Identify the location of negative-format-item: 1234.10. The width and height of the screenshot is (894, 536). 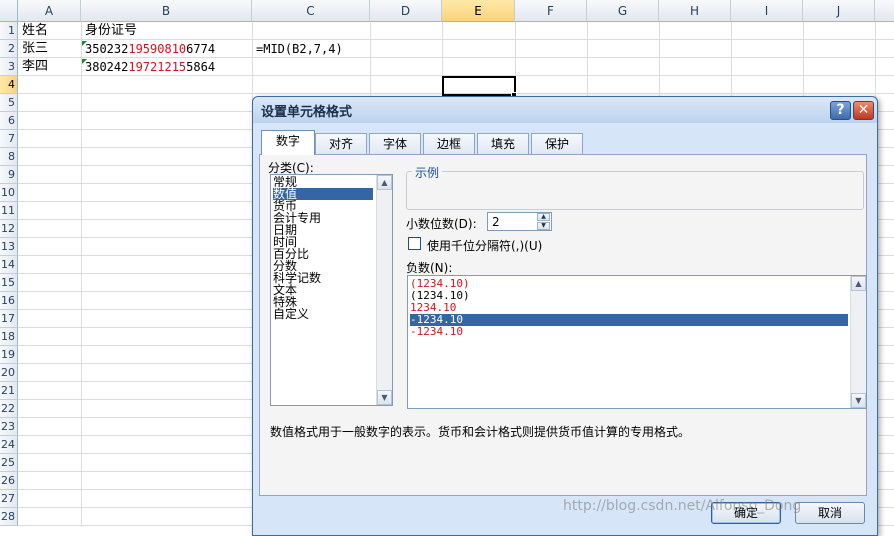
(629, 308).